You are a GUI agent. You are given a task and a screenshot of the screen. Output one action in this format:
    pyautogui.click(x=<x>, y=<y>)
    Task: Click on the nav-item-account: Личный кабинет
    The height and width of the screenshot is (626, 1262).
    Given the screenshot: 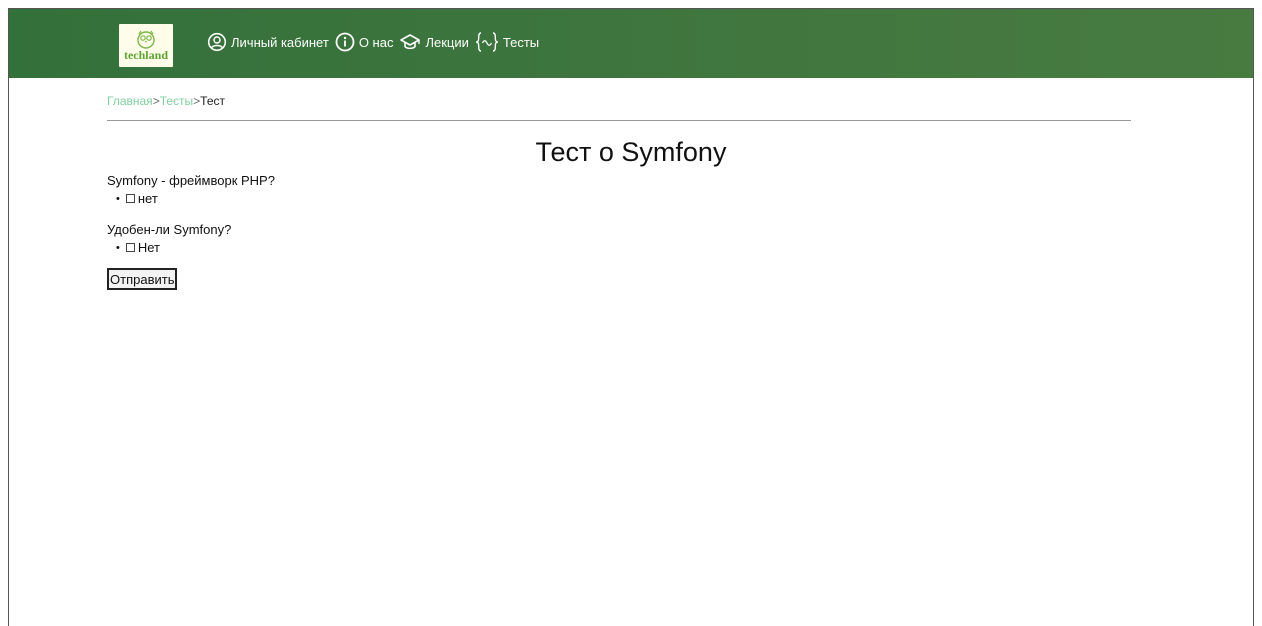 What is the action you would take?
    pyautogui.click(x=268, y=42)
    